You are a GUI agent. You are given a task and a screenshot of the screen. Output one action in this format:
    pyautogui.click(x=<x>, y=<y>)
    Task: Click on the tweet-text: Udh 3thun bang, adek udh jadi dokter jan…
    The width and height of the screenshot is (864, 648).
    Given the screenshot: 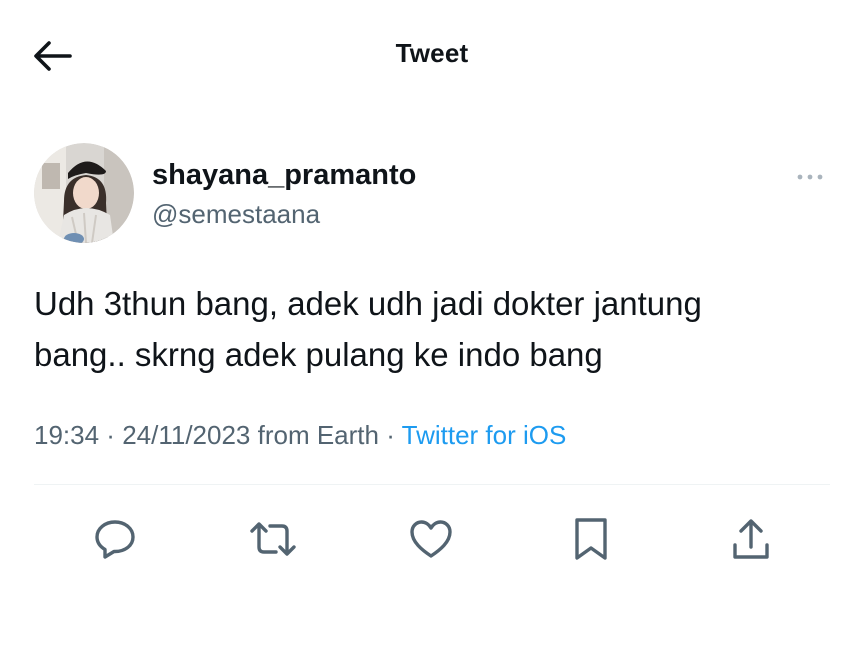 What is the action you would take?
    pyautogui.click(x=368, y=329)
    